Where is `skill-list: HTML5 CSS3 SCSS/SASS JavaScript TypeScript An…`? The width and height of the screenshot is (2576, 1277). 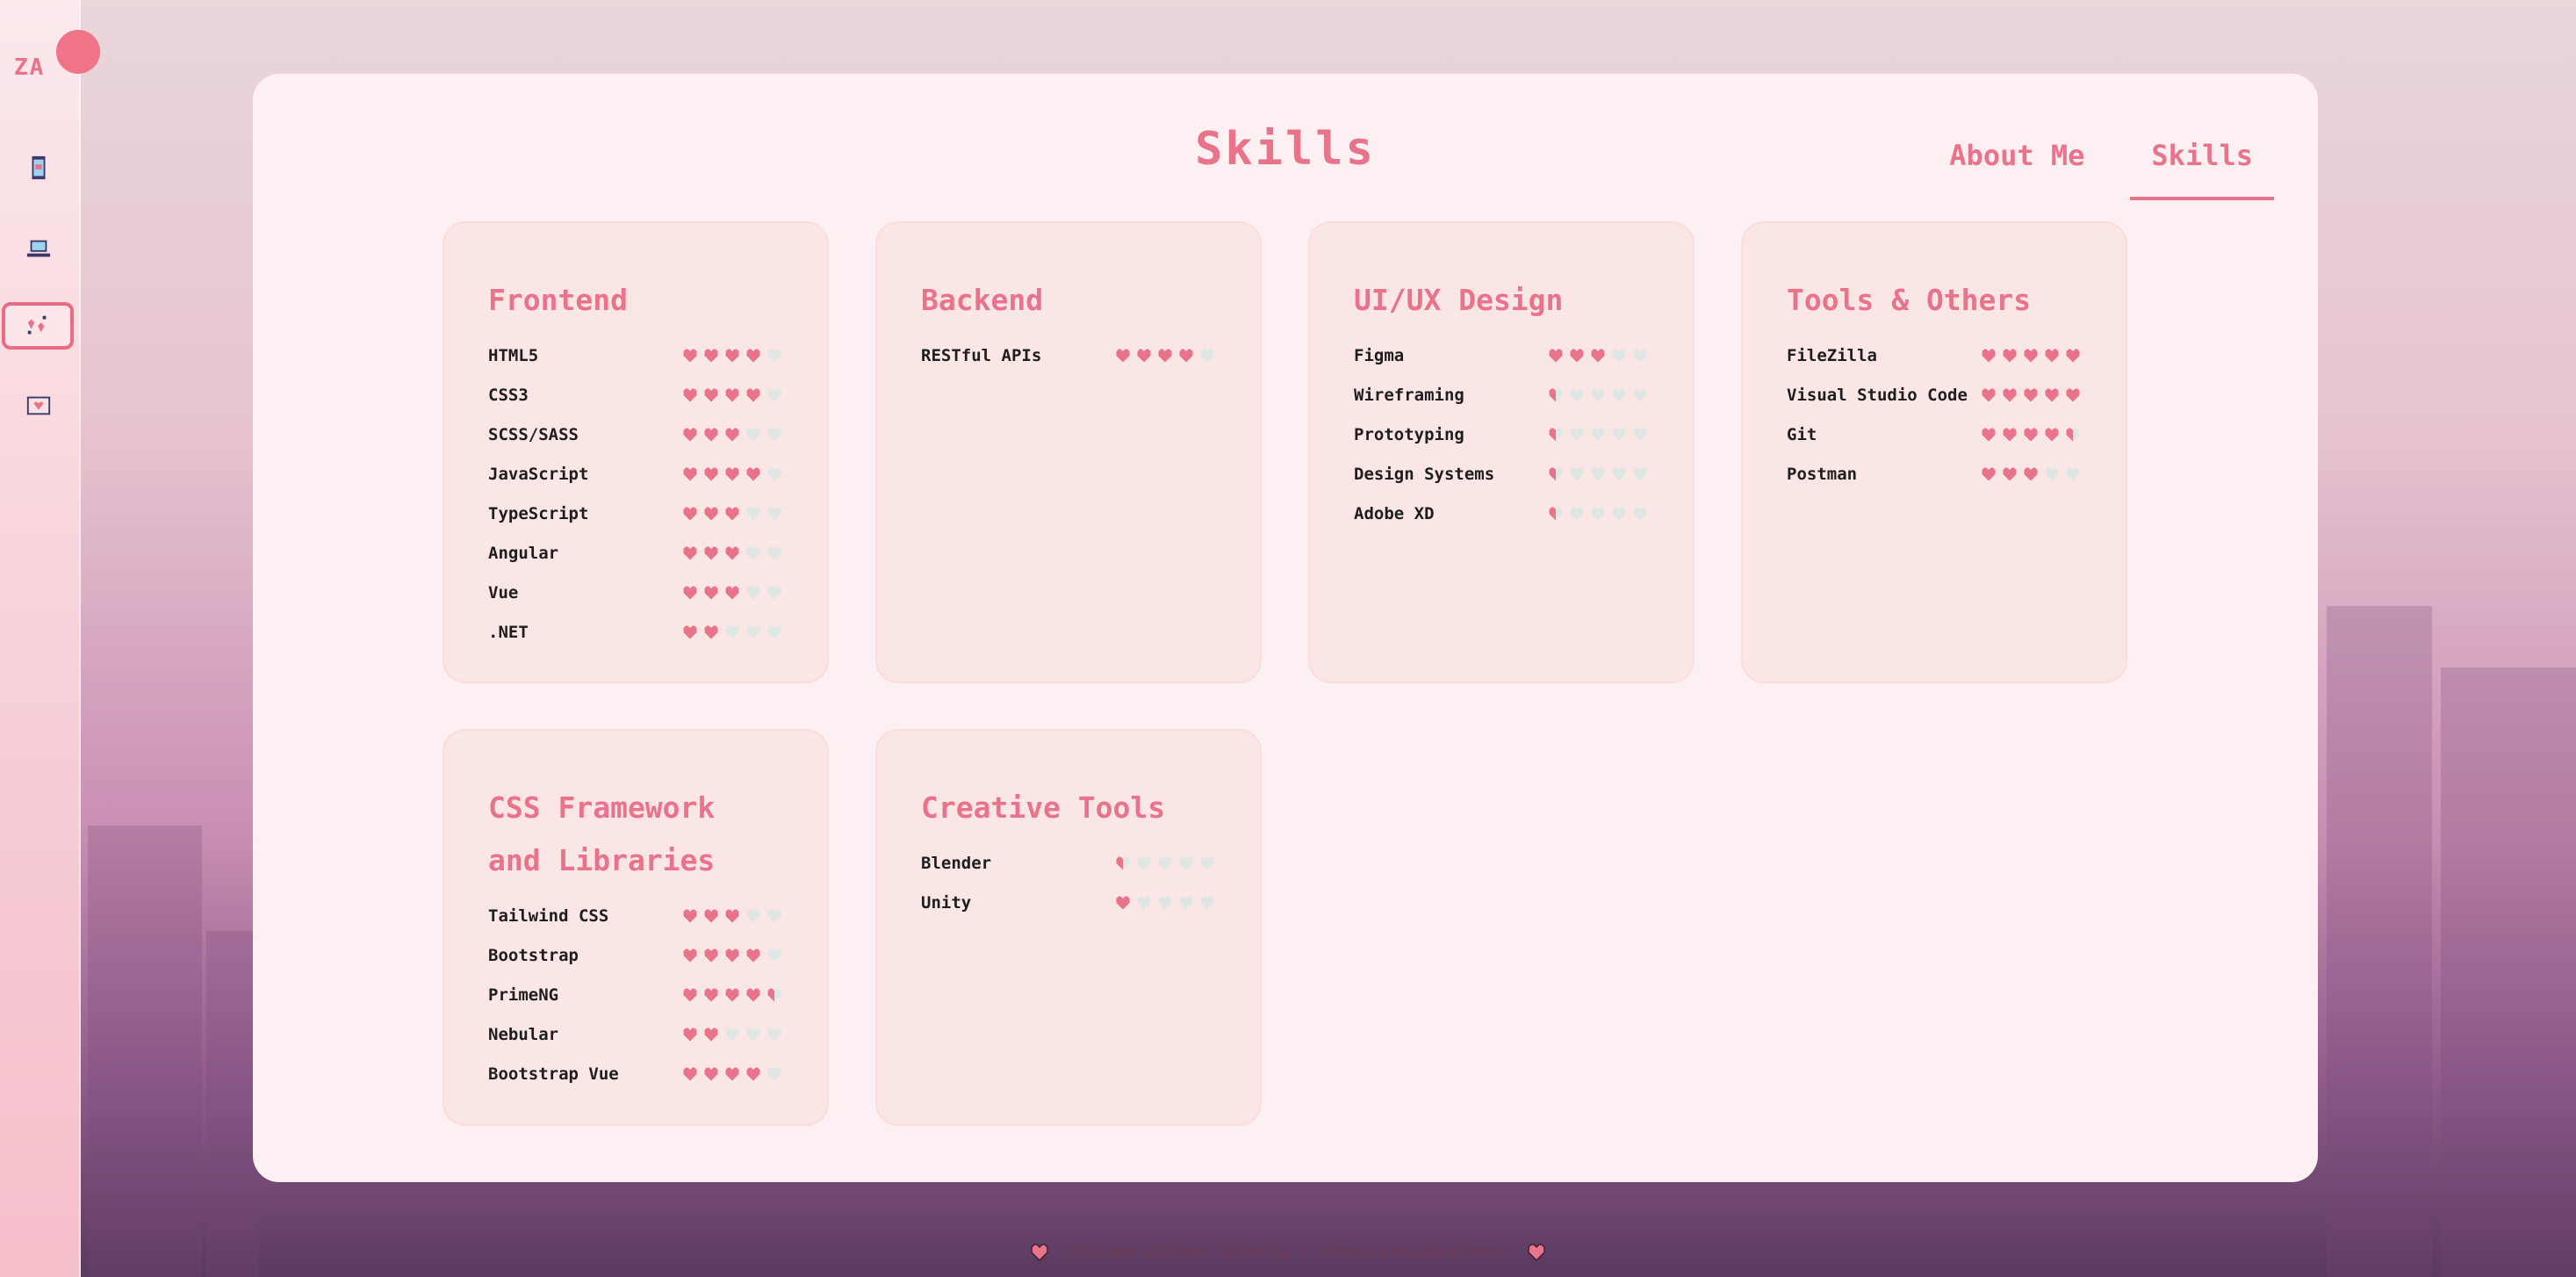 skill-list: HTML5 CSS3 SCSS/SASS JavaScript TypeScript An… is located at coordinates (635, 493).